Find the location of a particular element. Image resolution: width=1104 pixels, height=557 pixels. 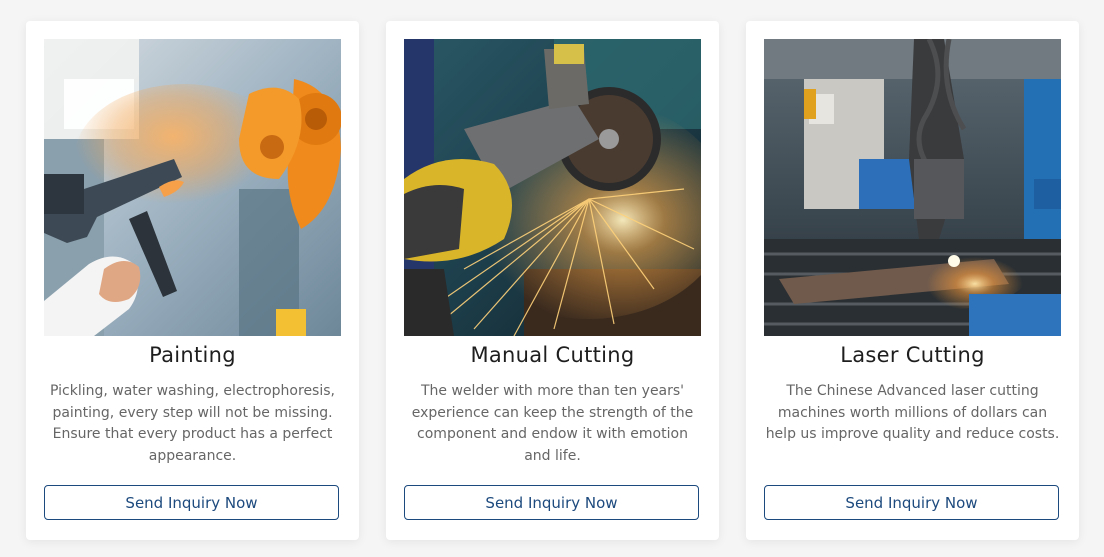

card-title: Painting is located at coordinates (192, 355).